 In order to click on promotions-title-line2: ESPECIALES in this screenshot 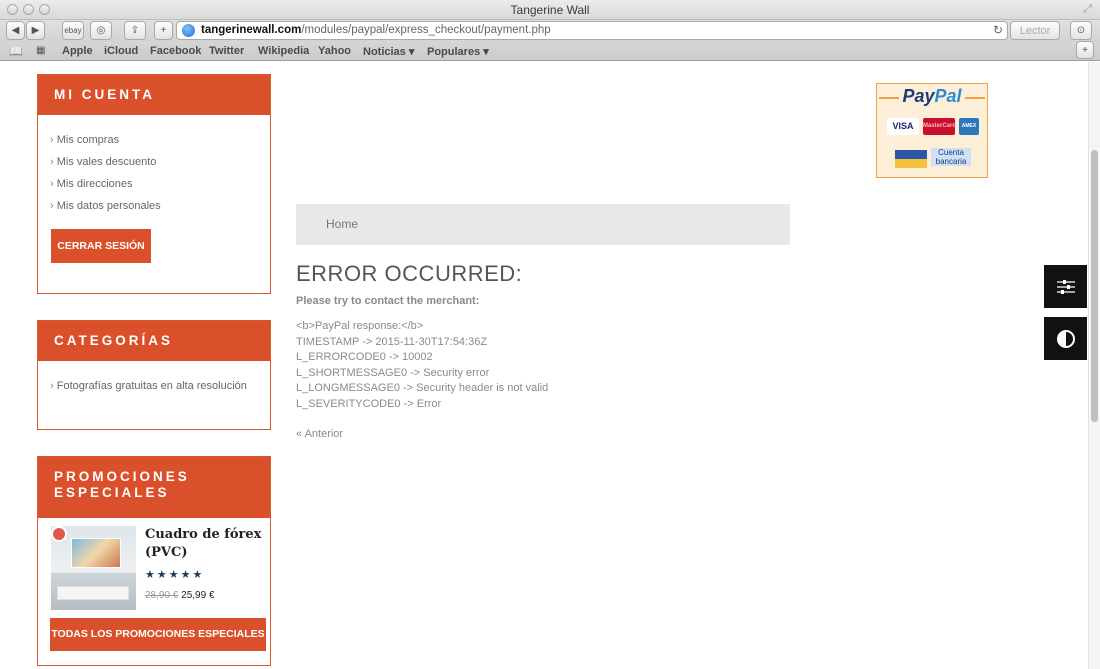, I will do `click(112, 492)`.